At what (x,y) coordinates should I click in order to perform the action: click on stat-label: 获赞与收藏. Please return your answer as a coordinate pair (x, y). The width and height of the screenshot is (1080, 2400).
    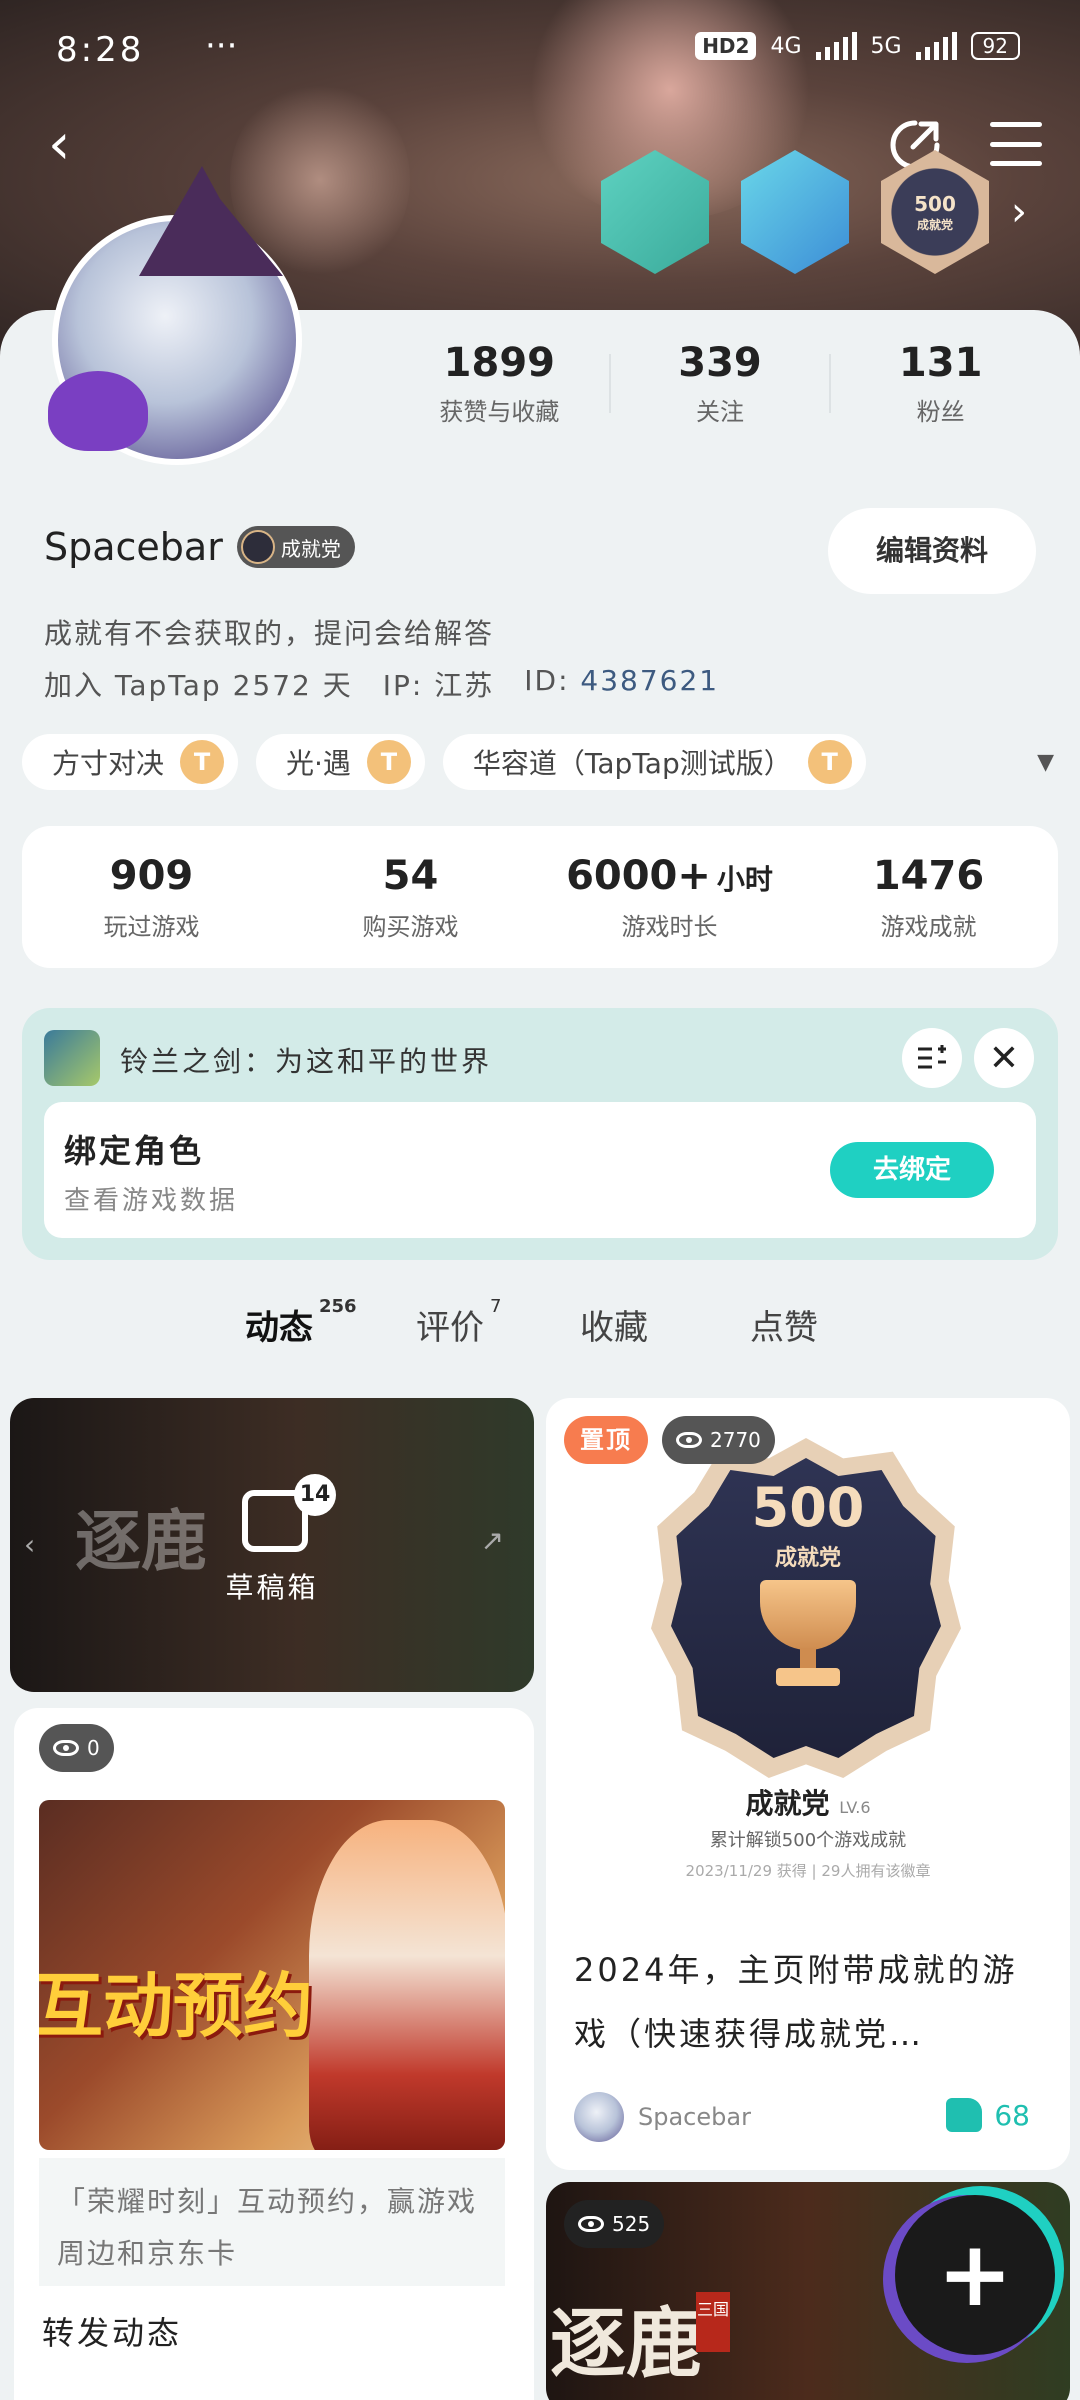
    Looking at the image, I should click on (499, 412).